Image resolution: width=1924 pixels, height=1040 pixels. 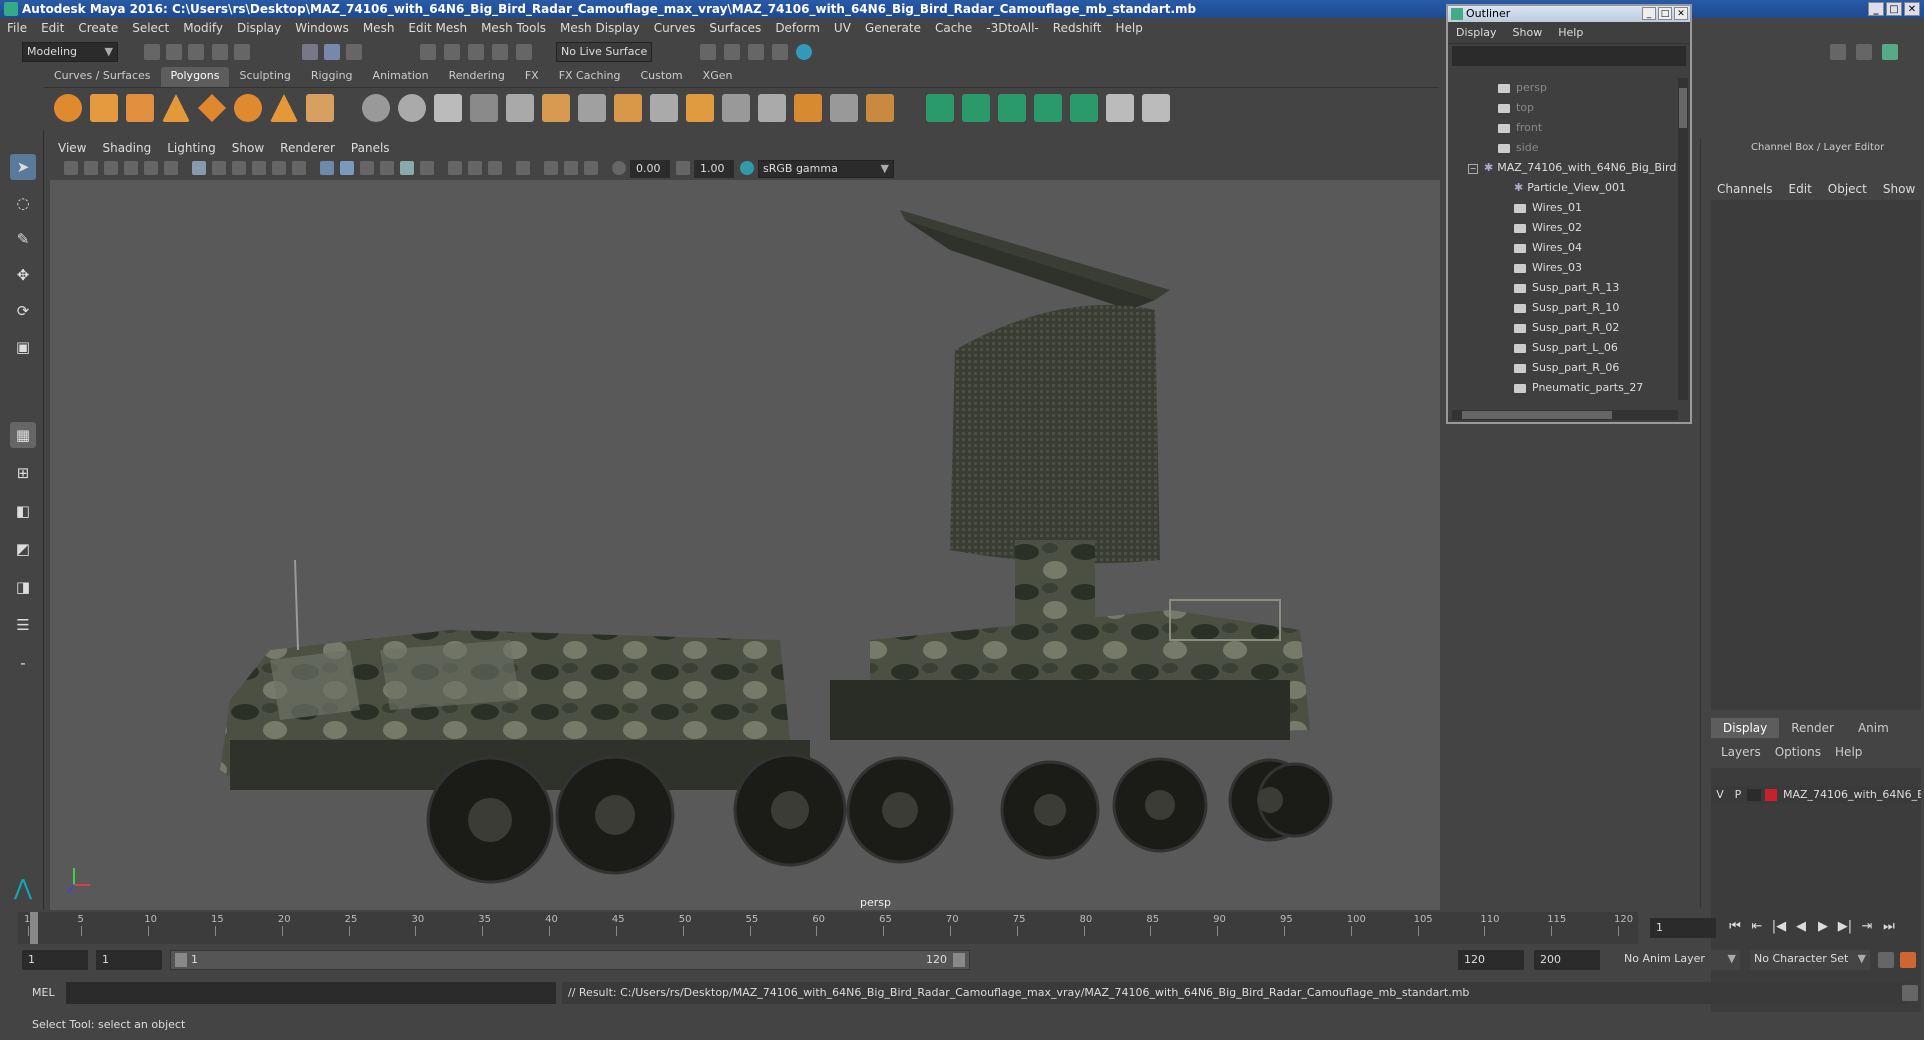 What do you see at coordinates (1562, 388) in the screenshot?
I see `outliner-item-pneumatic-27: Pneumatic_parts_27` at bounding box center [1562, 388].